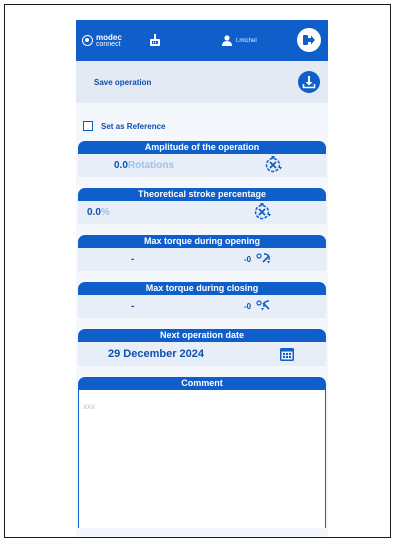  I want to click on next-date-card: Next operation date 29 December 2024, so click(202, 347).